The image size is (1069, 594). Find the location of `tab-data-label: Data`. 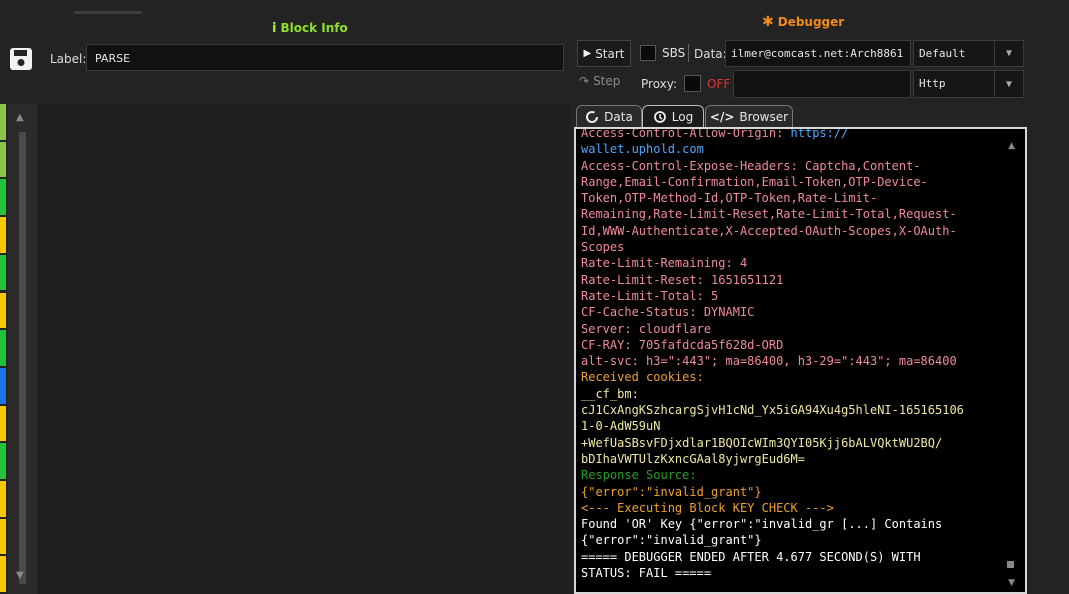

tab-data-label: Data is located at coordinates (618, 117).